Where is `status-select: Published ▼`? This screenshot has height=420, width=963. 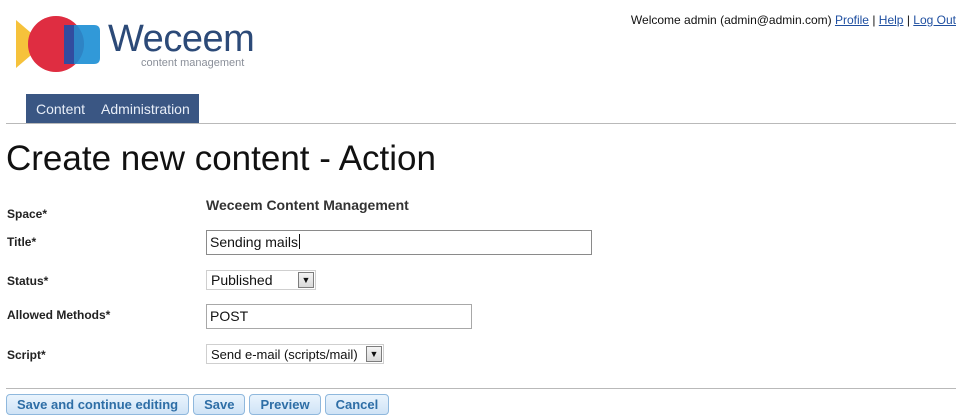 status-select: Published ▼ is located at coordinates (261, 280).